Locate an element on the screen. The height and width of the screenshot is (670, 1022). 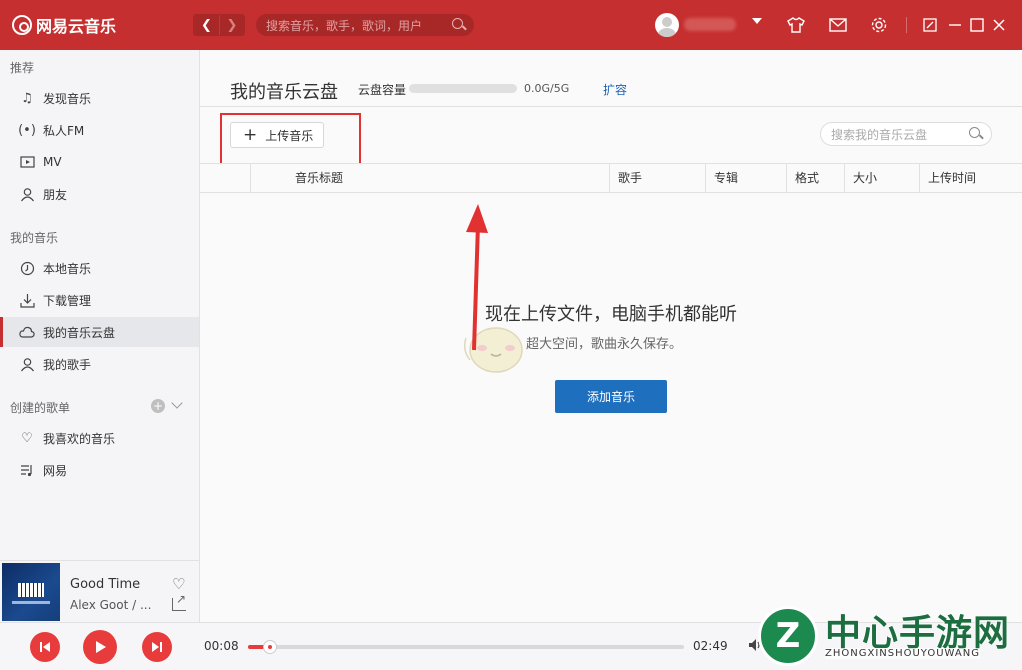
radio-icon: (•) is located at coordinates (27, 130).